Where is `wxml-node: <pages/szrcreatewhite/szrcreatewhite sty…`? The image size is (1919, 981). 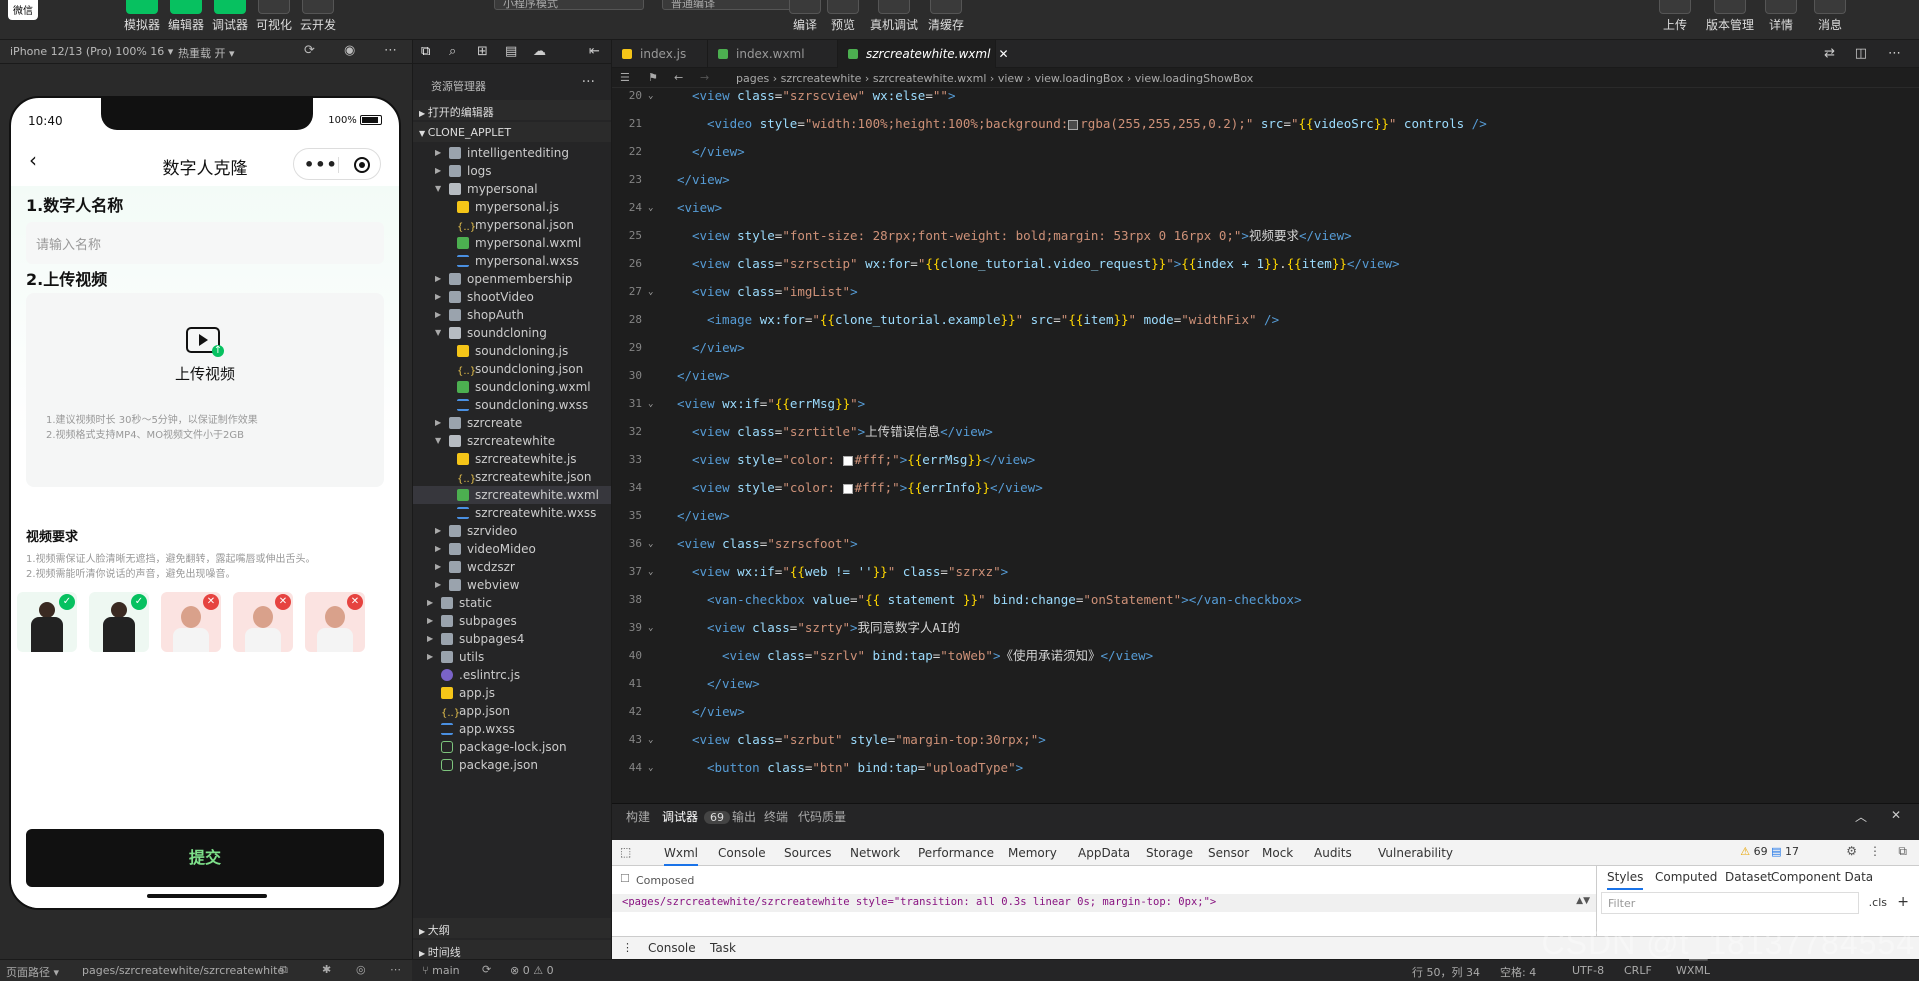
wxml-node: <pages/szrcreatewhite/szrcreatewhite sty… is located at coordinates (919, 902).